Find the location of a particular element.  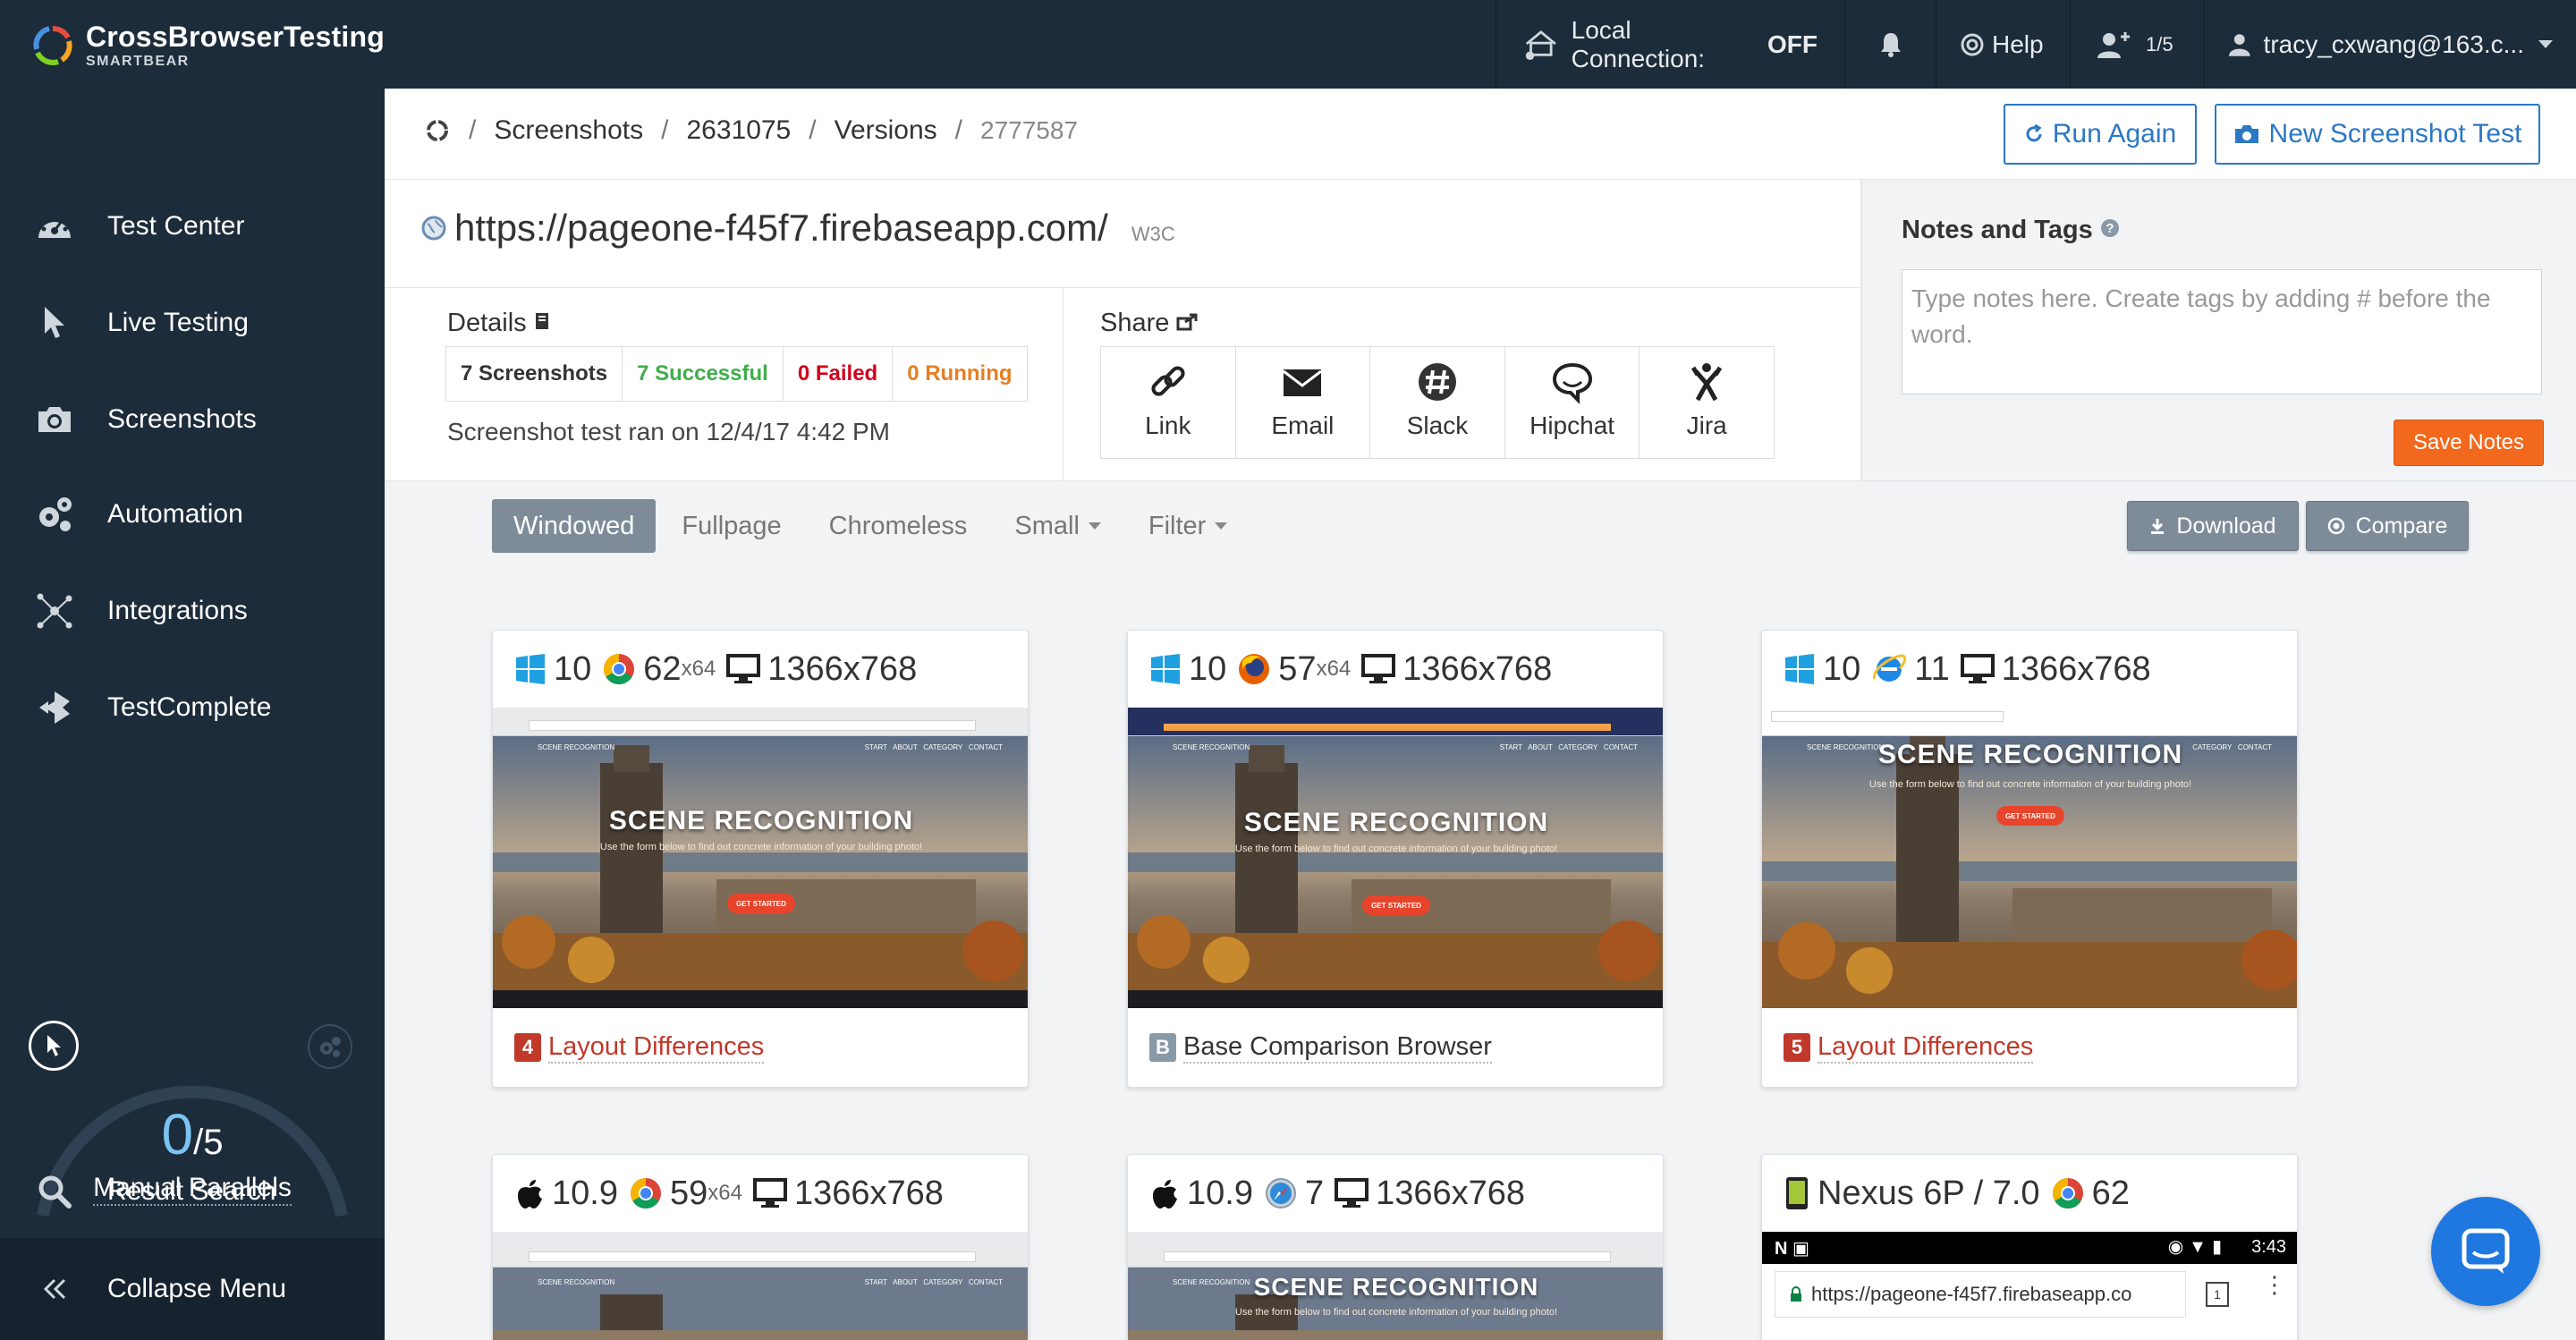

safari-icon is located at coordinates (1280, 1193).